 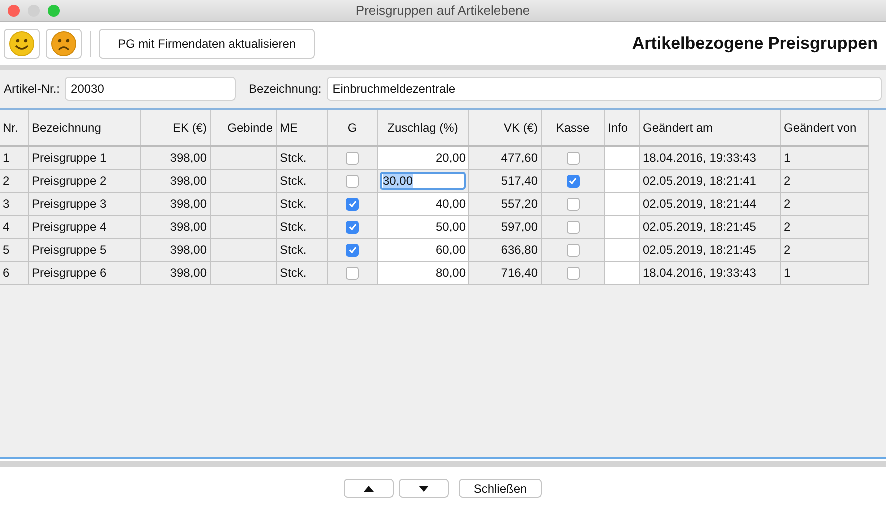 I want to click on column-header: Nr., so click(x=14, y=127).